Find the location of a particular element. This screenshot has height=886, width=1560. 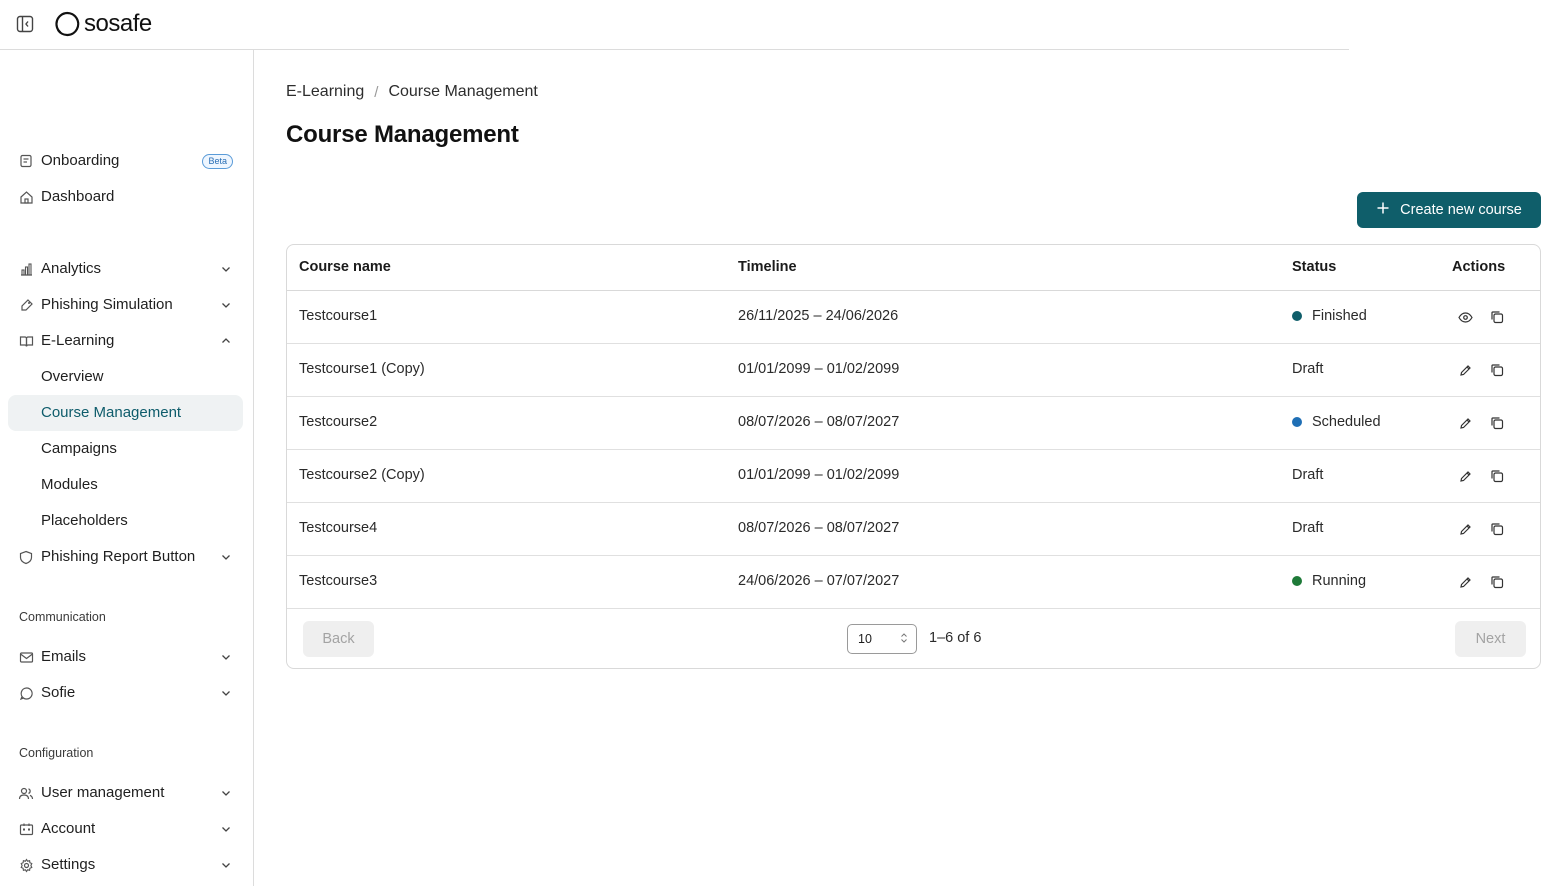

sidebar-item-onboarding: Onboarding Beta is located at coordinates (125, 161).